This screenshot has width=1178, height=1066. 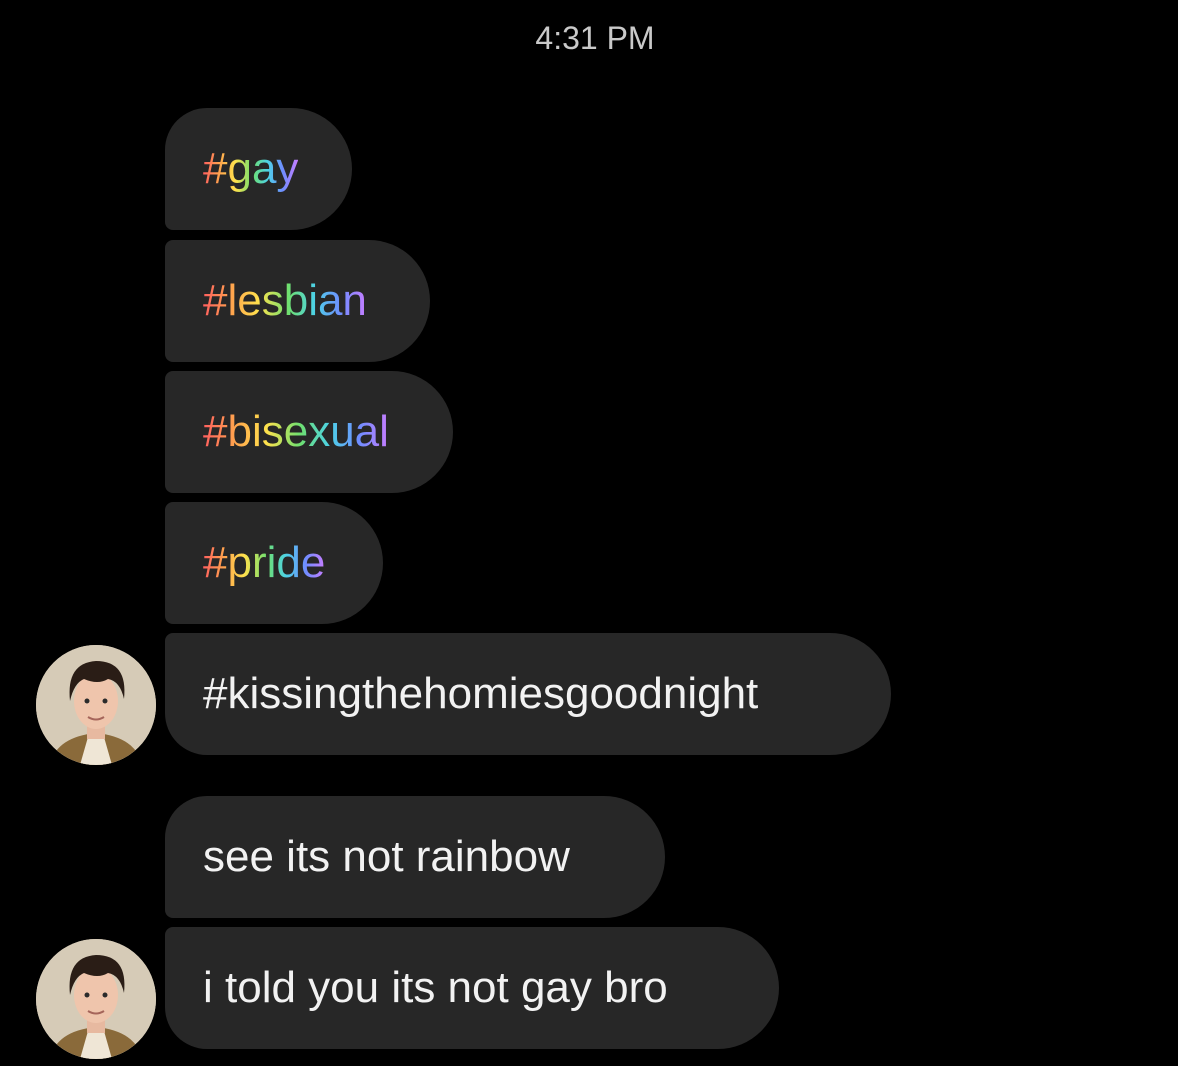 I want to click on message-text: see its not rainbow, so click(x=386, y=856).